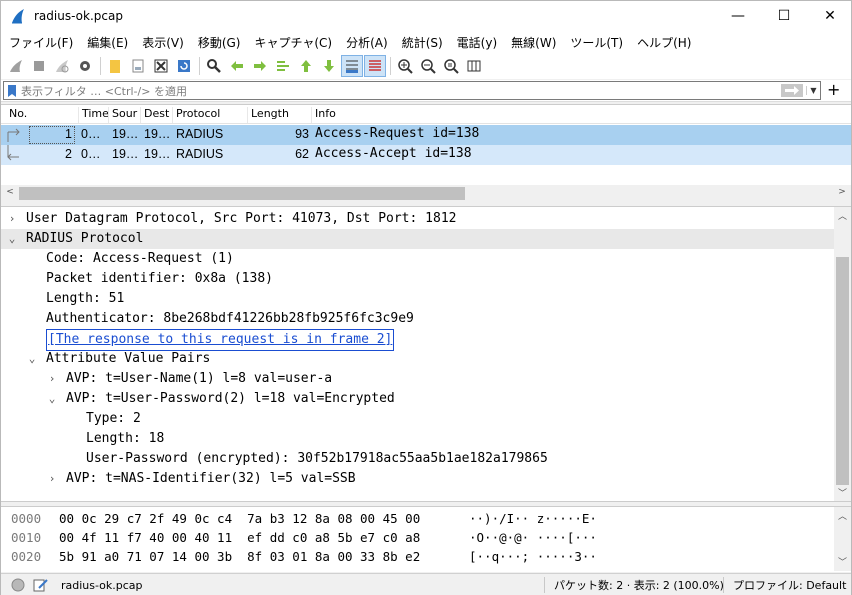 The height and width of the screenshot is (595, 852). I want to click on detail-packet-id: Packet identifier: 0x8a (138), so click(417, 279).